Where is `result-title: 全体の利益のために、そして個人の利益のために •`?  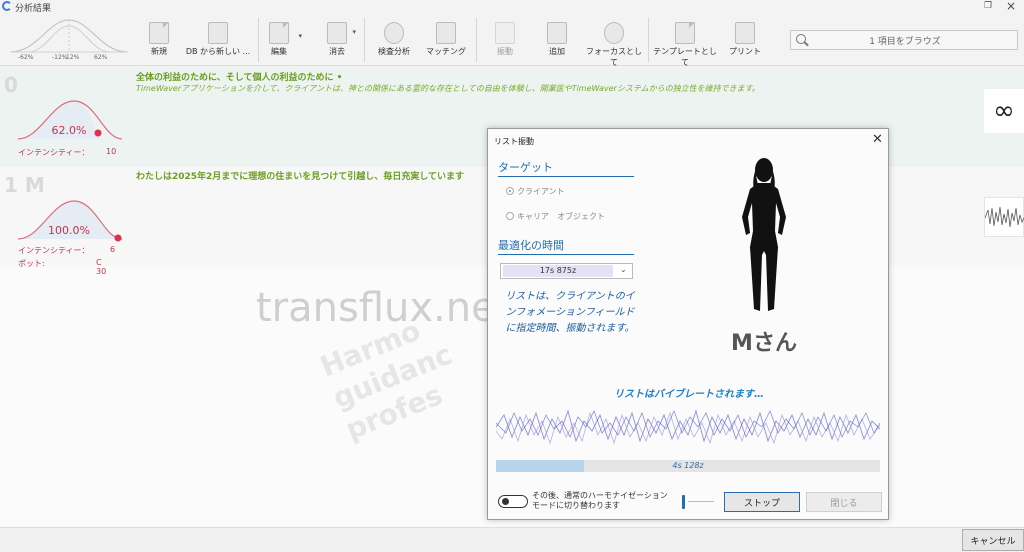 result-title: 全体の利益のために、そして個人の利益のために • is located at coordinates (239, 78).